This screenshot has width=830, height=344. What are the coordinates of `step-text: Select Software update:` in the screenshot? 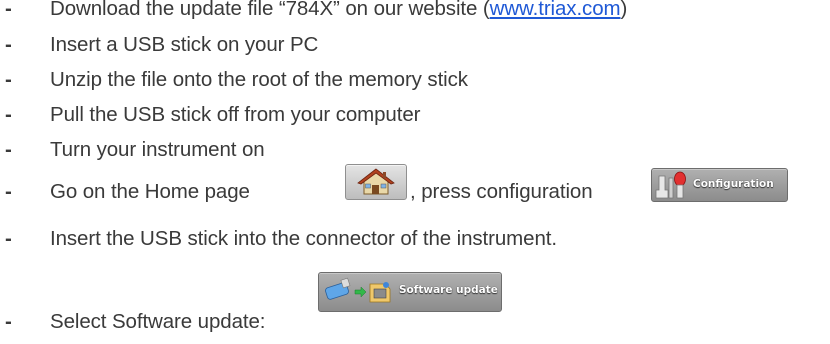 It's located at (158, 321).